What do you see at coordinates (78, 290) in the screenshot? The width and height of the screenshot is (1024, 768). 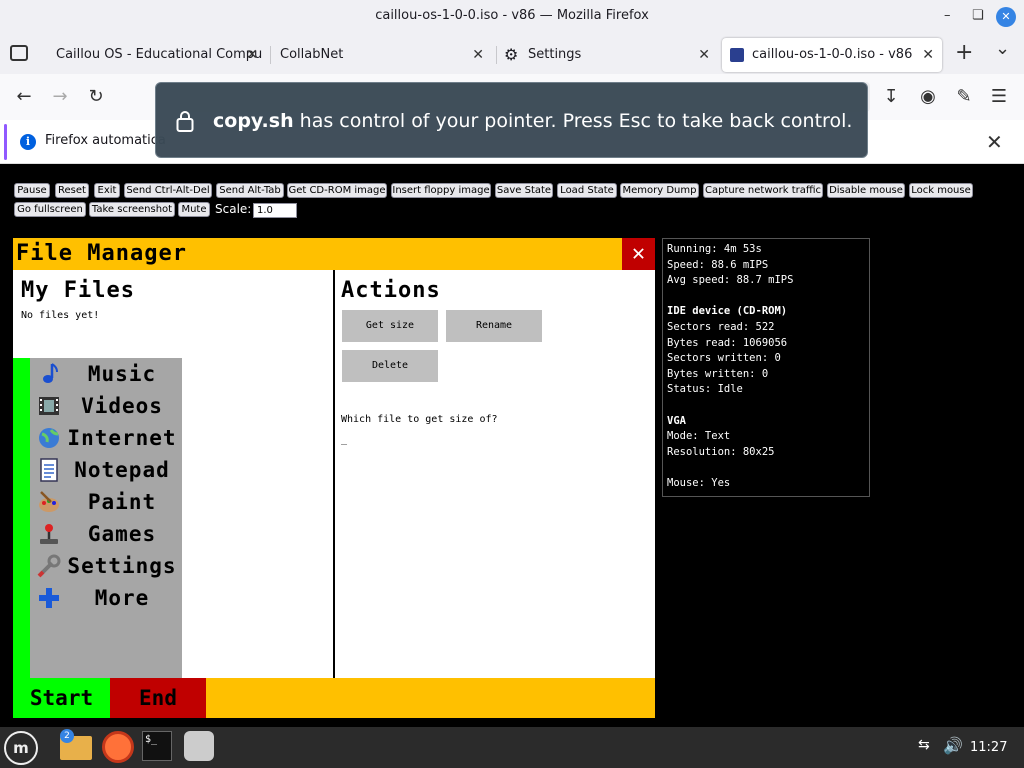 I see `my-files-heading: My Files` at bounding box center [78, 290].